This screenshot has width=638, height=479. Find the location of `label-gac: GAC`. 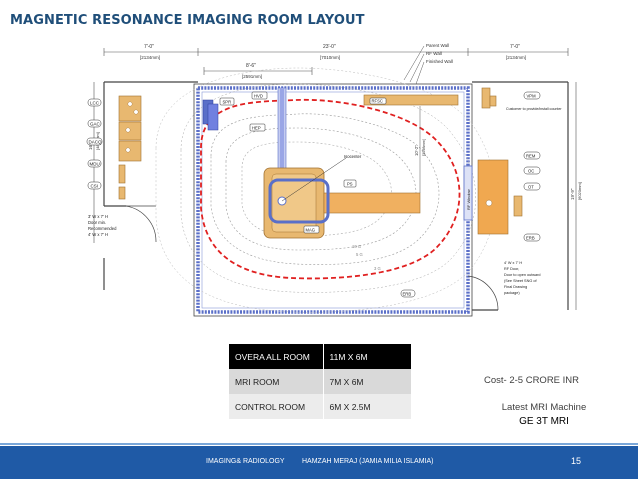

label-gac: GAC is located at coordinates (95, 124).